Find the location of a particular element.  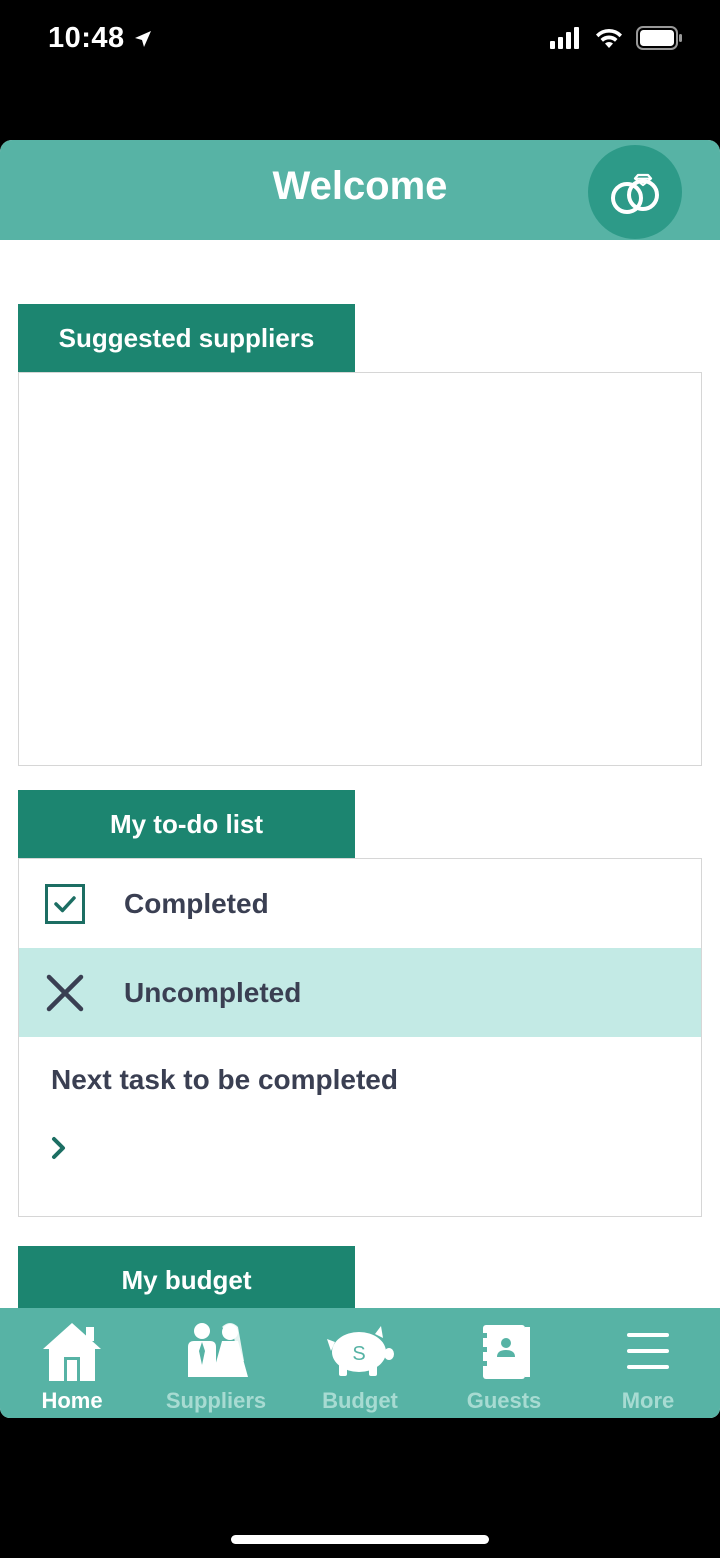

tab-budget: S Budget is located at coordinates (360, 1363).